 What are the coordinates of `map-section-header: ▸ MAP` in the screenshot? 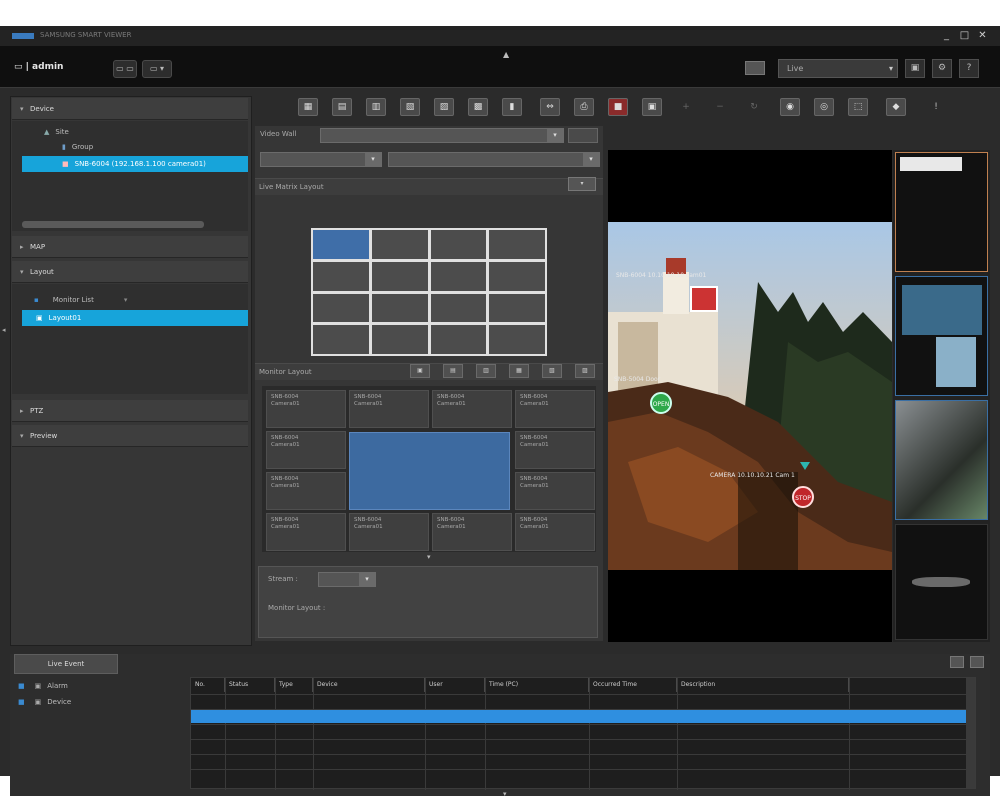 It's located at (130, 247).